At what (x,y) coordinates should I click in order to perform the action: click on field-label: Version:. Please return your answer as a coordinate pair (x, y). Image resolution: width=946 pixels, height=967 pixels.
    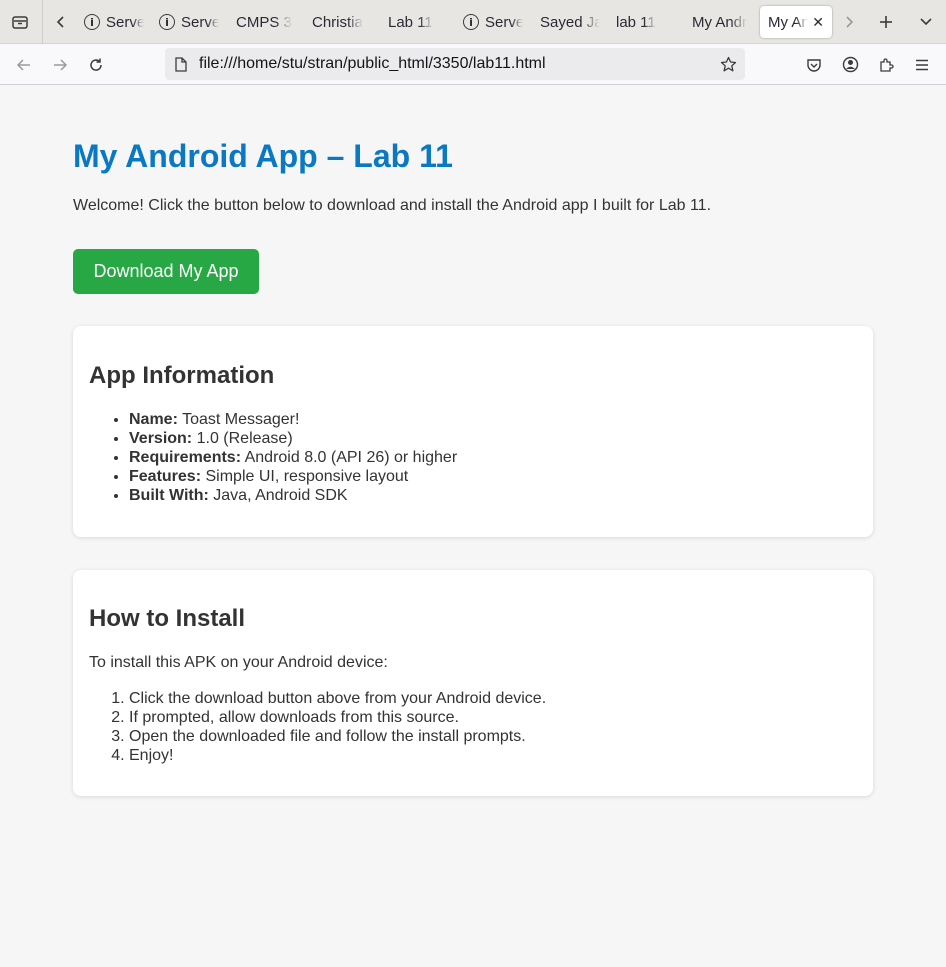
    Looking at the image, I should click on (161, 438).